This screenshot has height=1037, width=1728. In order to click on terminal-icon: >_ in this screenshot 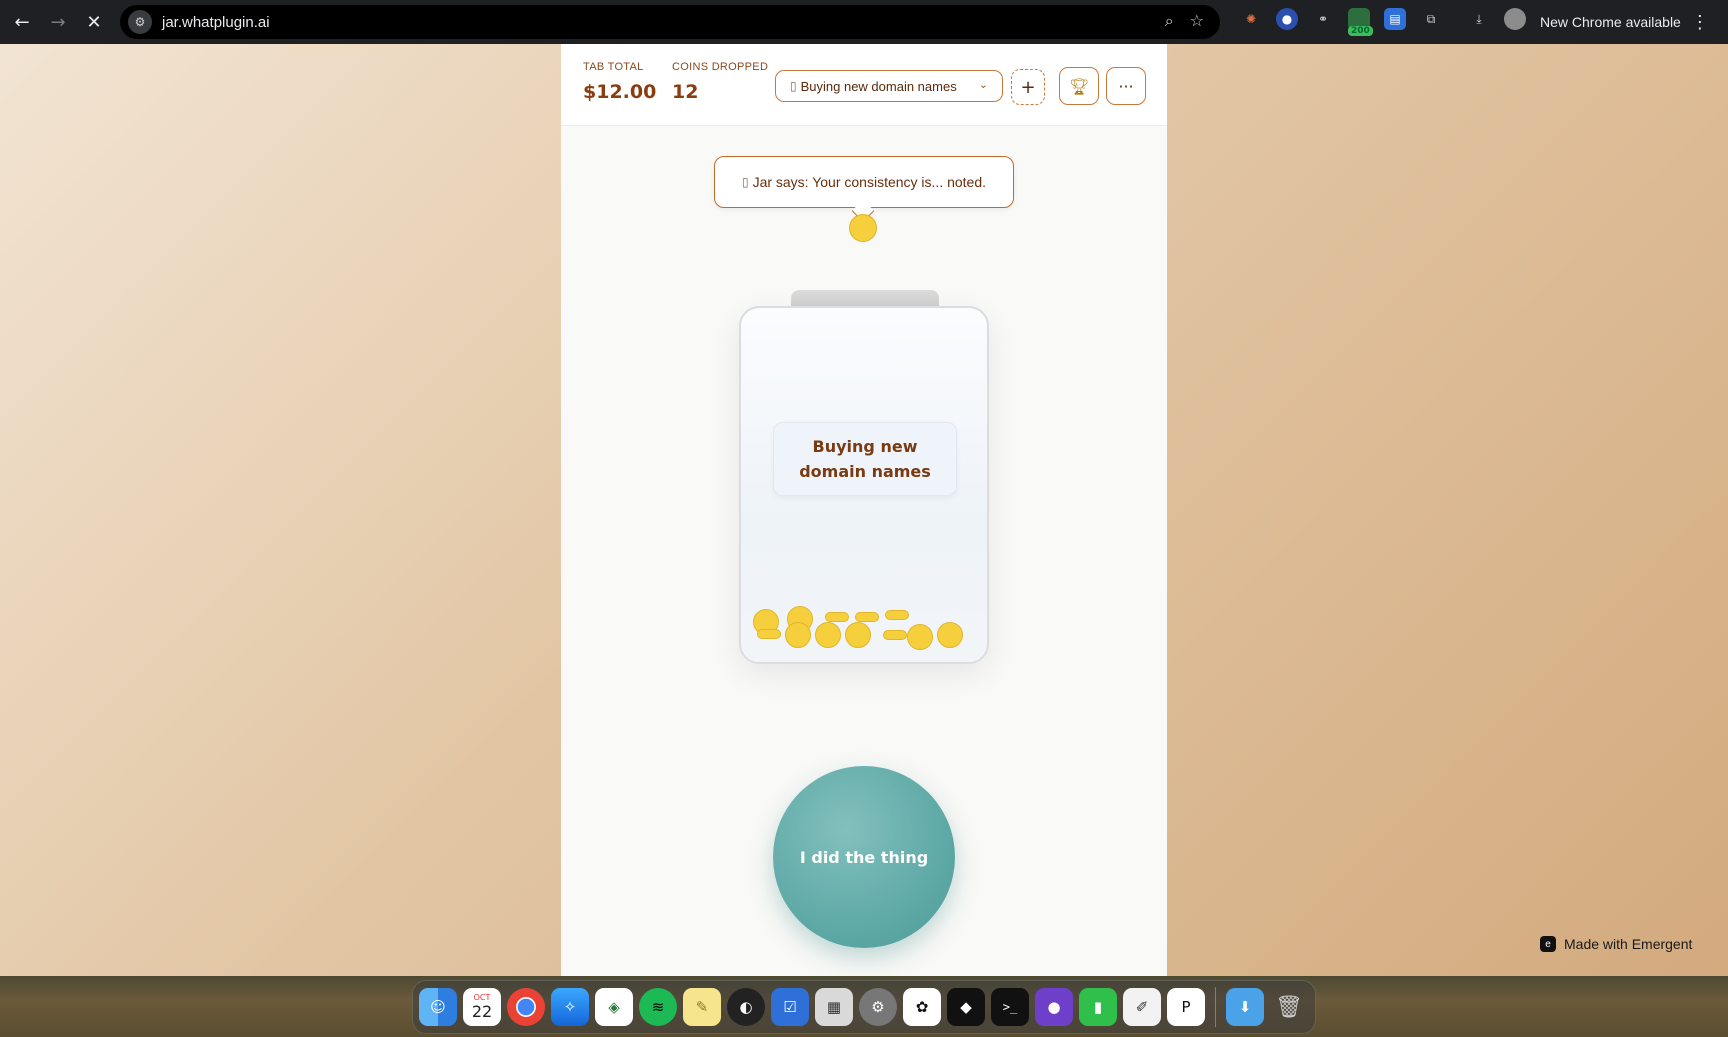, I will do `click(1010, 1007)`.